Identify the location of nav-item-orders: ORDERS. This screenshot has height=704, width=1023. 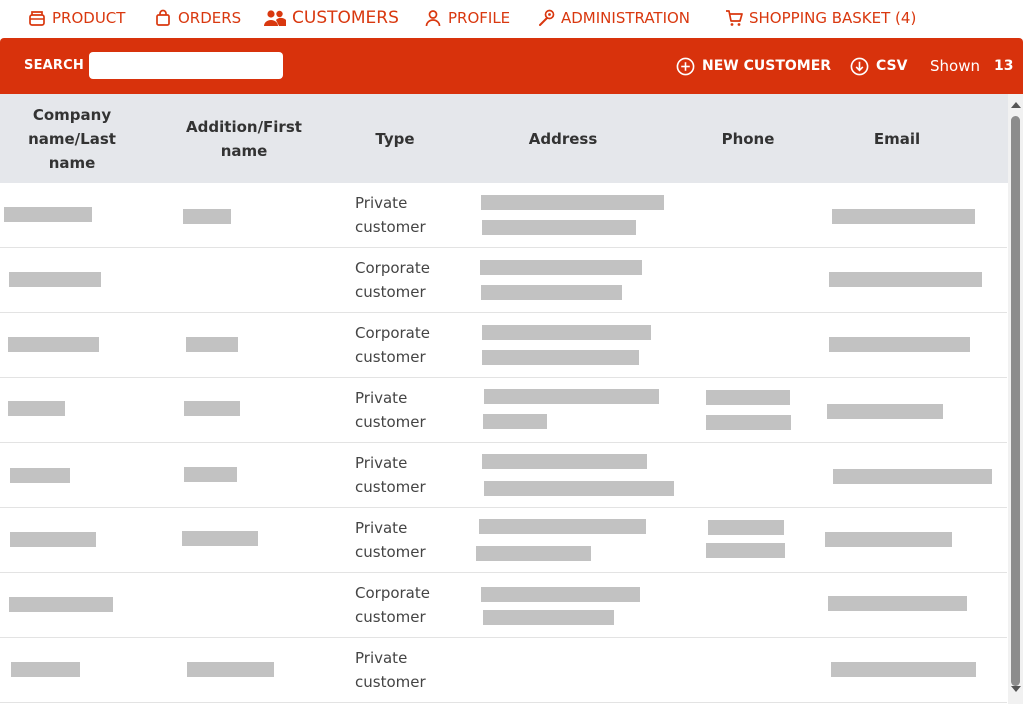
(197, 18).